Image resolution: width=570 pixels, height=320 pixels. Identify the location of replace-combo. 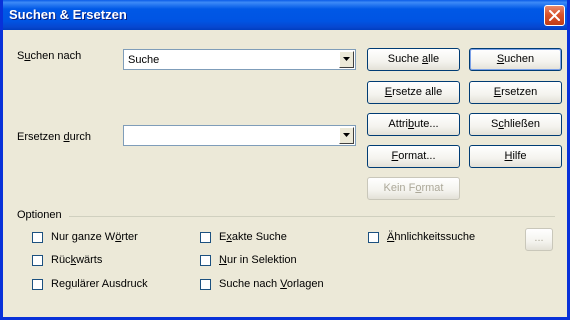
(239, 135).